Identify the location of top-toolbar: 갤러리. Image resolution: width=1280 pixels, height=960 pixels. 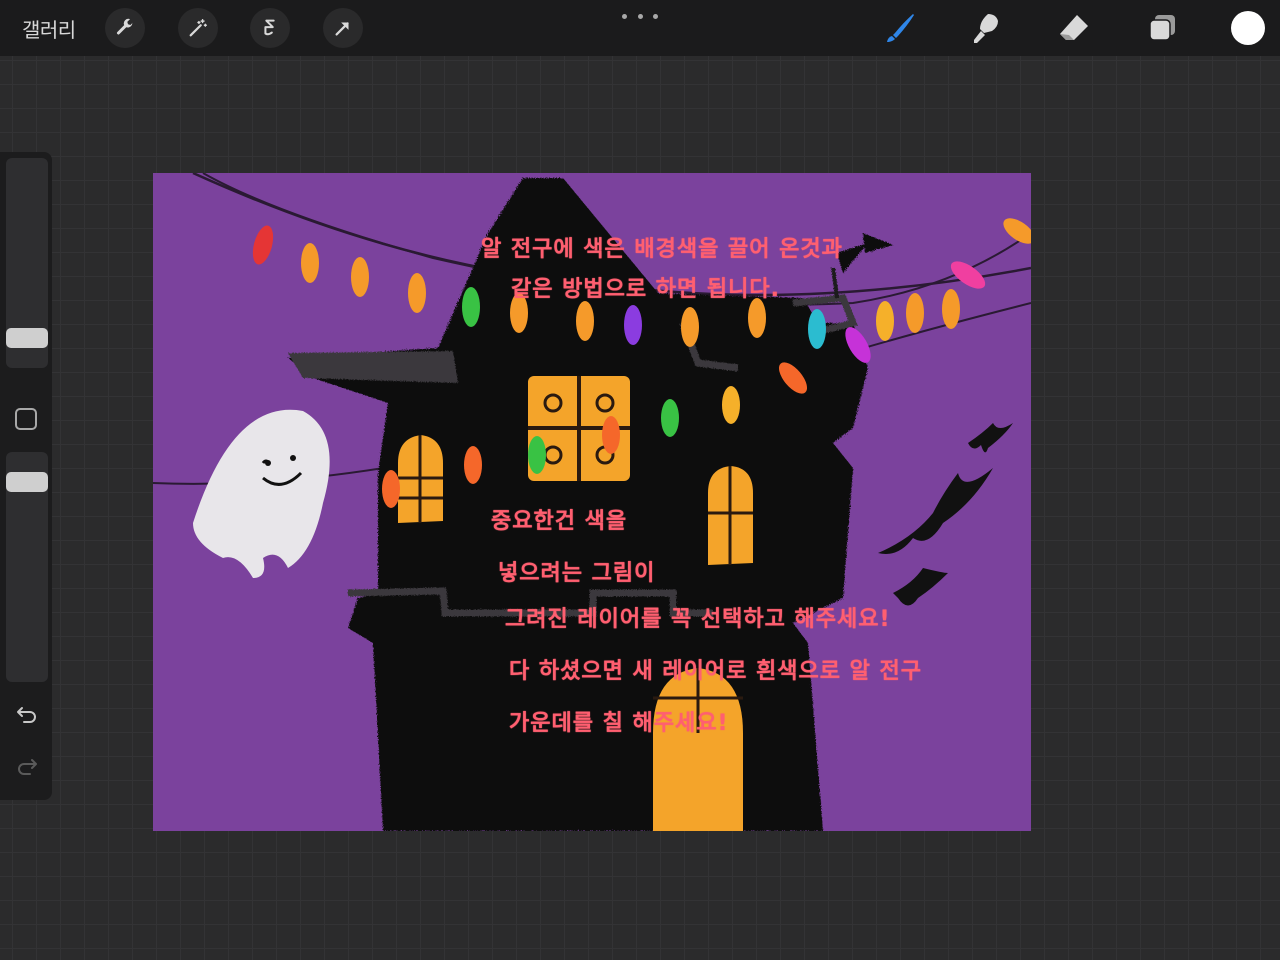
(640, 28).